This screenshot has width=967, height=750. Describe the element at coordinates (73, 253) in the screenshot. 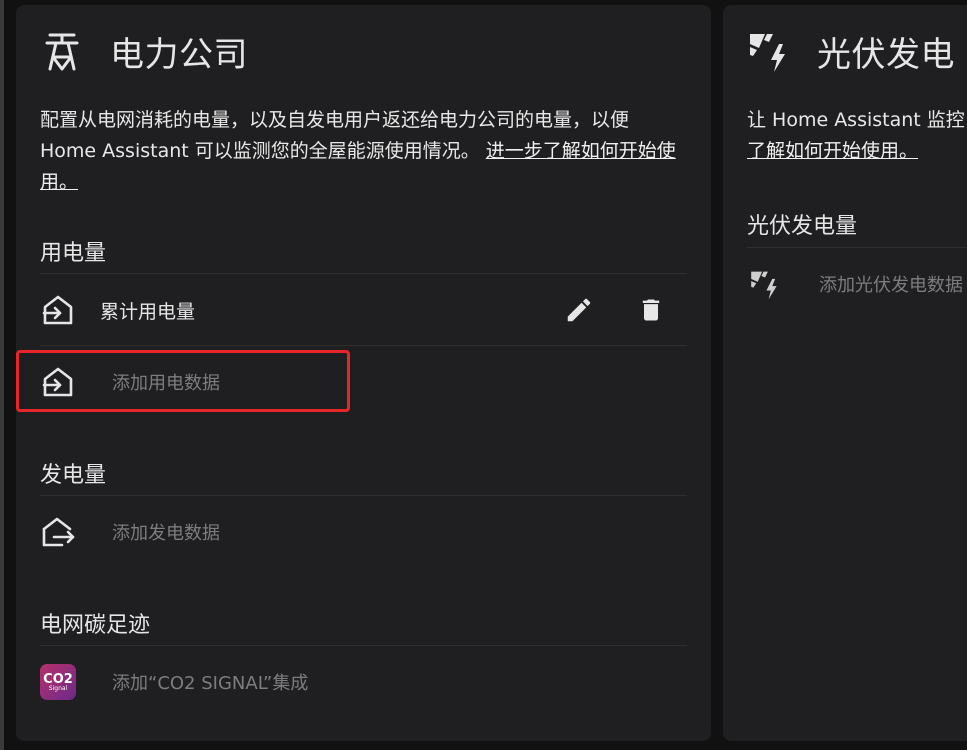

I see `consumption-heading: 用电量` at that location.